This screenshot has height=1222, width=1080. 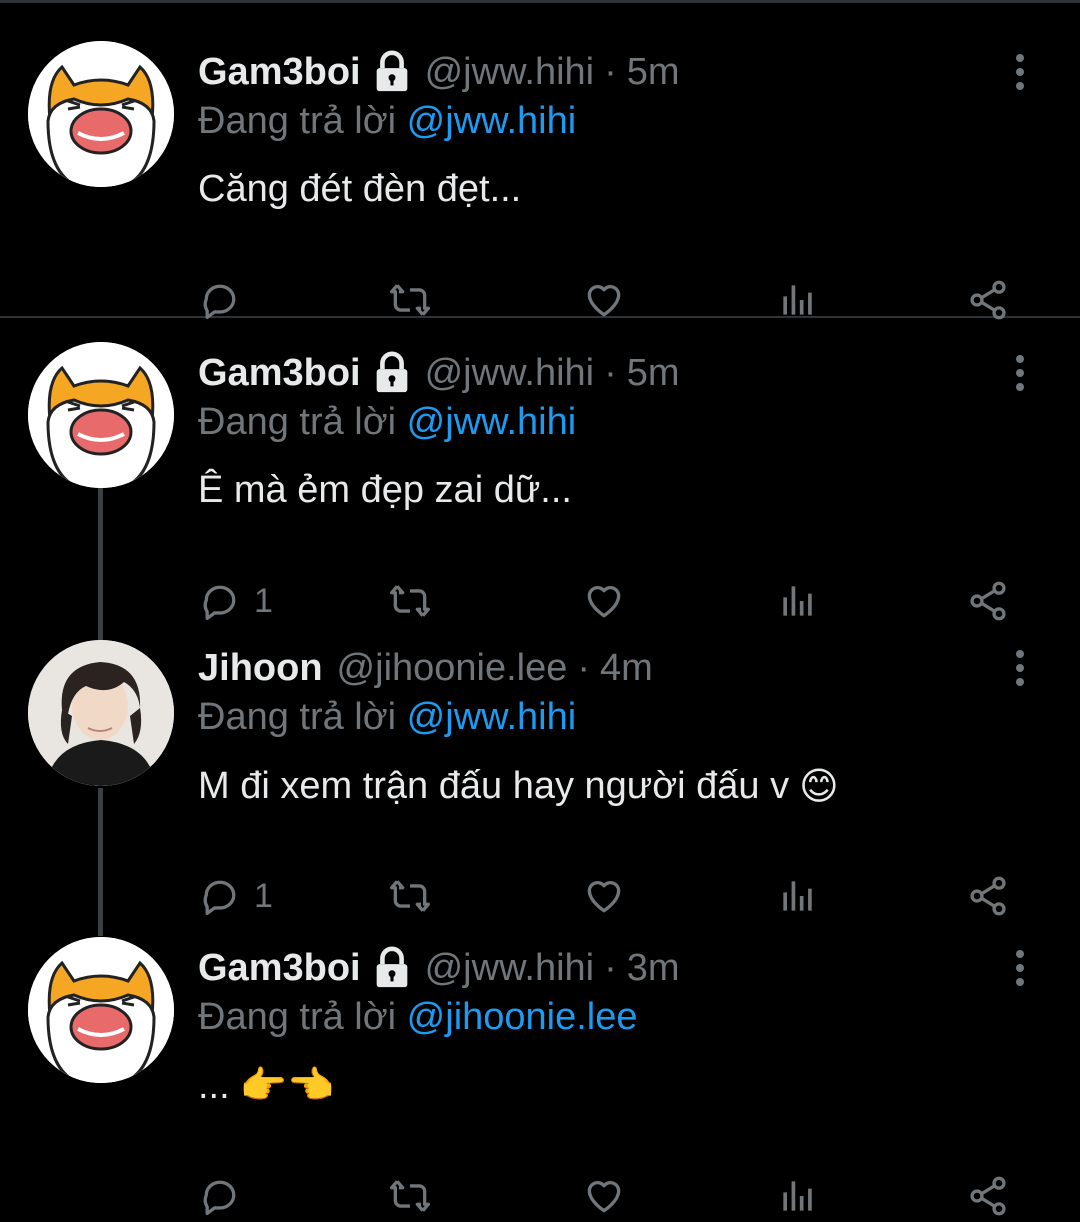 I want to click on tweet-text: ... 👉👈, so click(x=266, y=1086).